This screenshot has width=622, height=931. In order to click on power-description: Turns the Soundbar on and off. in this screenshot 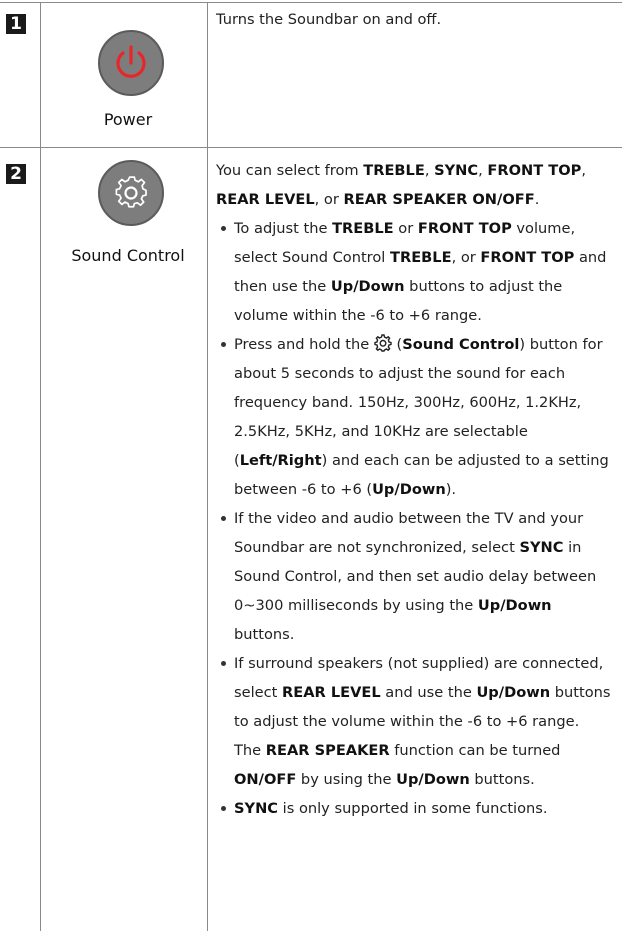, I will do `click(329, 19)`.